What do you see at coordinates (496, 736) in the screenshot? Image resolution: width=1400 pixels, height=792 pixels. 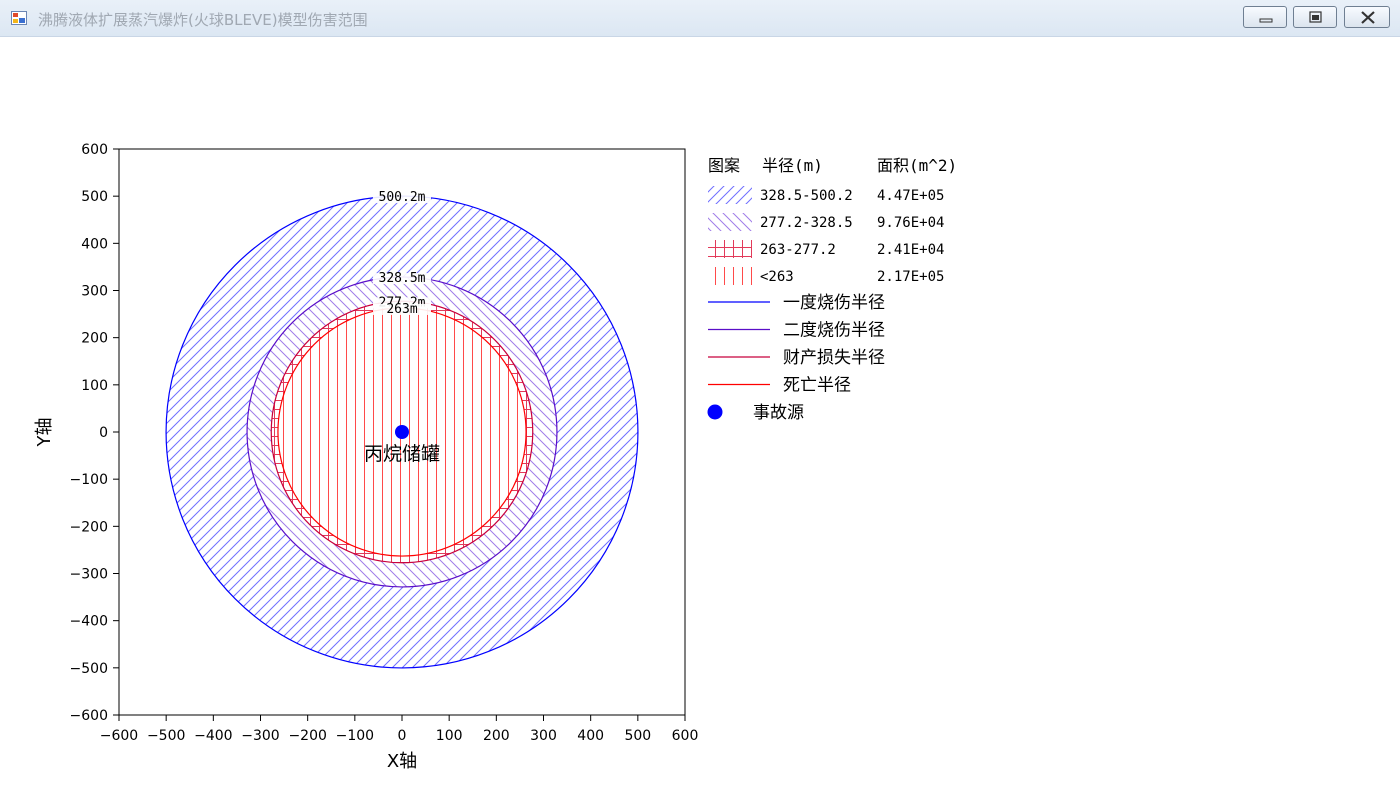 I see `x-tick-label: 200` at bounding box center [496, 736].